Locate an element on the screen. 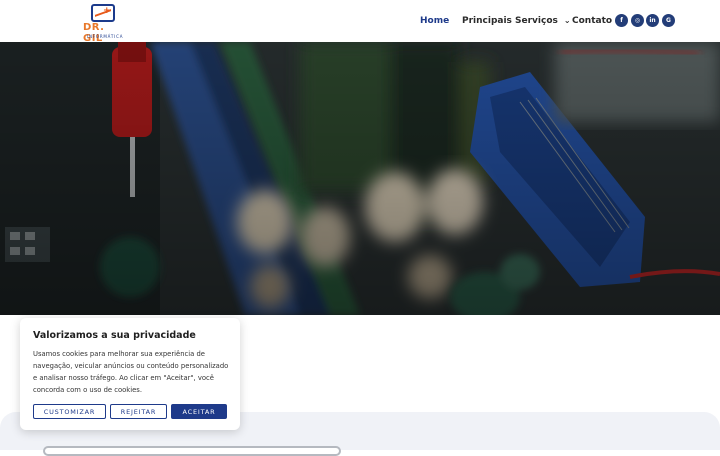 This screenshot has height=456, width=720. logo-text: DR. GIL is located at coordinates (94, 33).